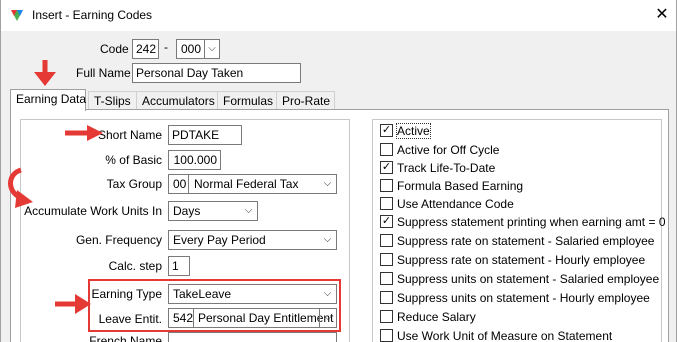  What do you see at coordinates (252, 337) in the screenshot?
I see `french-name-input` at bounding box center [252, 337].